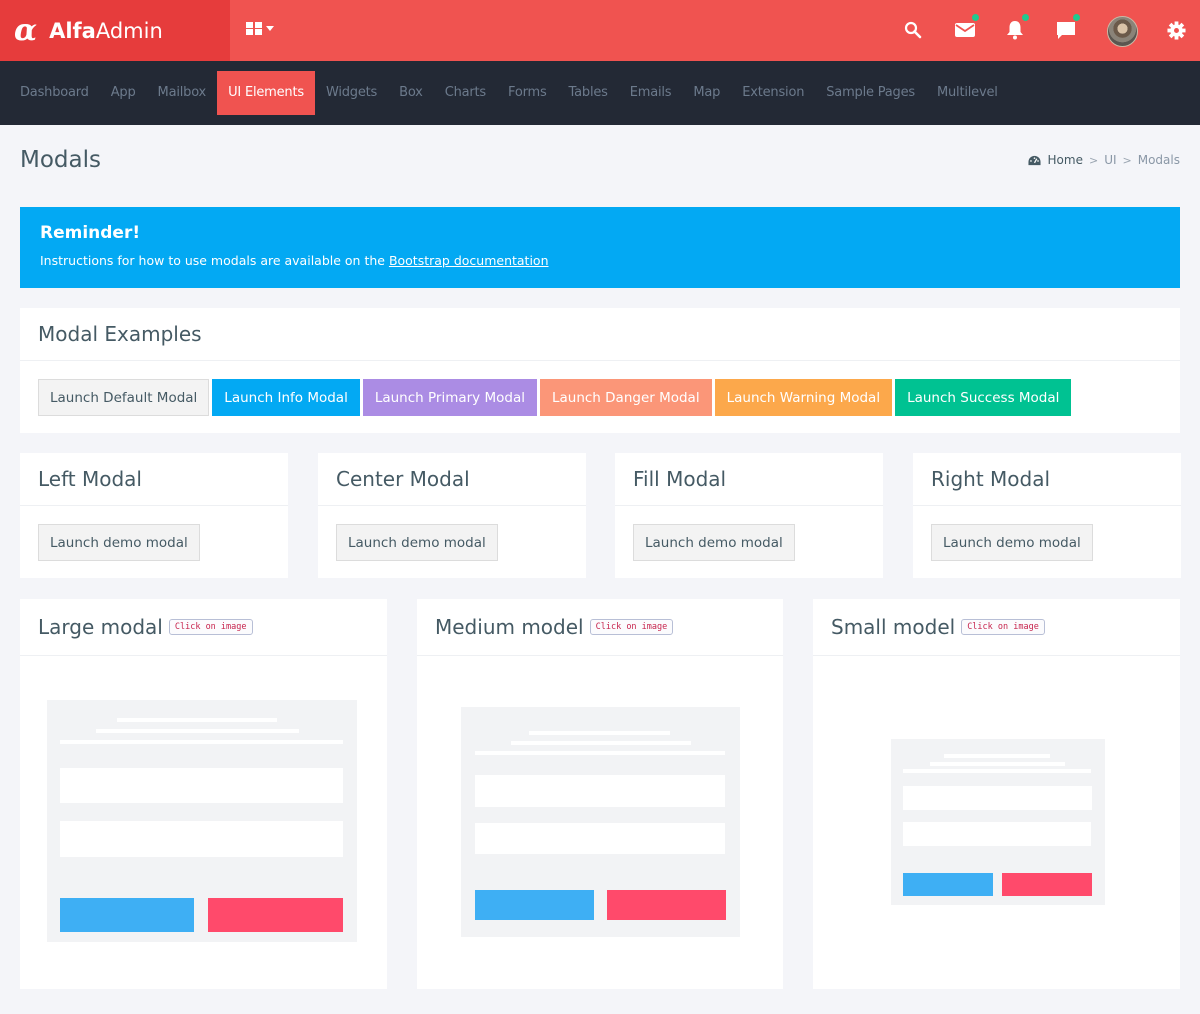  What do you see at coordinates (123, 93) in the screenshot?
I see `nav-item-app: App` at bounding box center [123, 93].